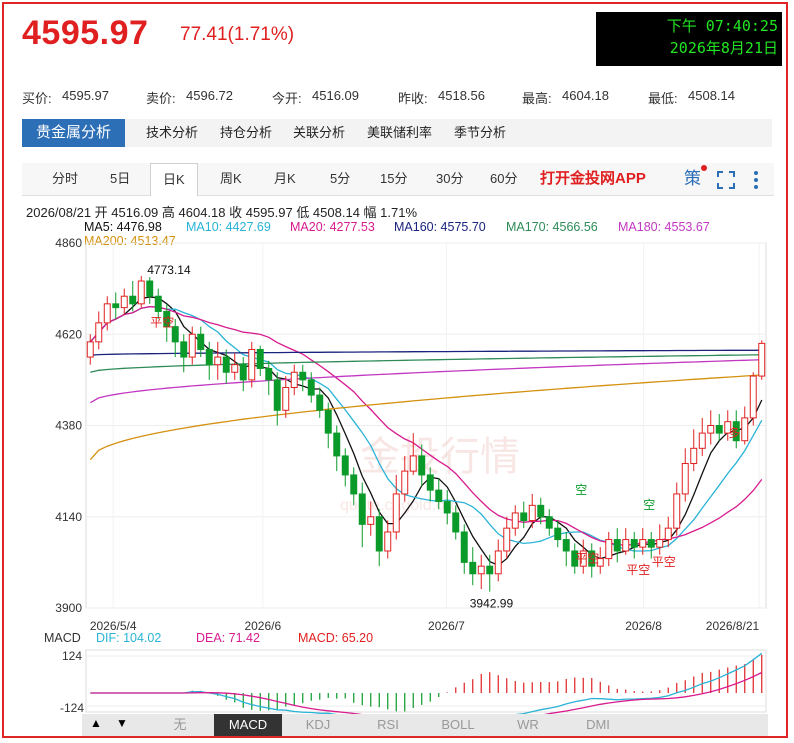 The height and width of the screenshot is (743, 794). What do you see at coordinates (68, 334) in the screenshot?
I see `y-tick-label: 4620` at bounding box center [68, 334].